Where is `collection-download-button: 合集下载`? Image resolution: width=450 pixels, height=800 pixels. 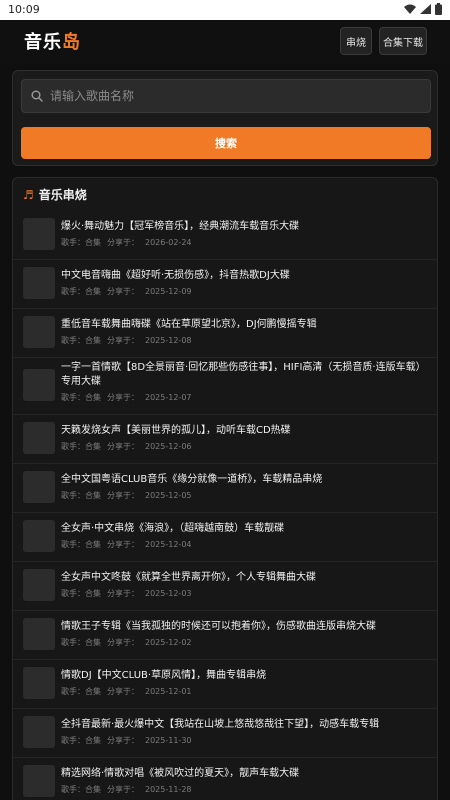 collection-download-button: 合集下载 is located at coordinates (403, 41).